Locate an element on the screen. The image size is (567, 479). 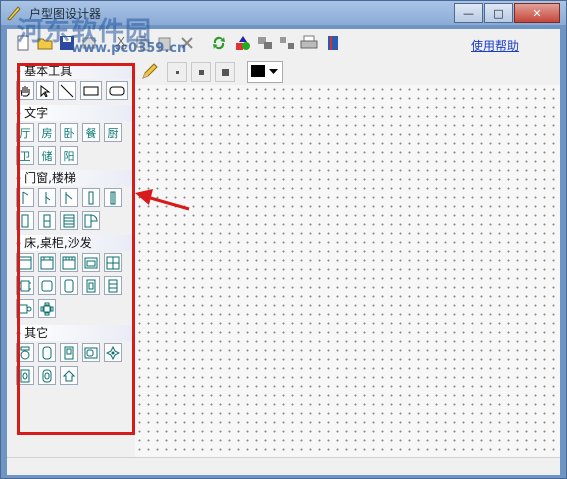
color-swatch is located at coordinates (258, 71).